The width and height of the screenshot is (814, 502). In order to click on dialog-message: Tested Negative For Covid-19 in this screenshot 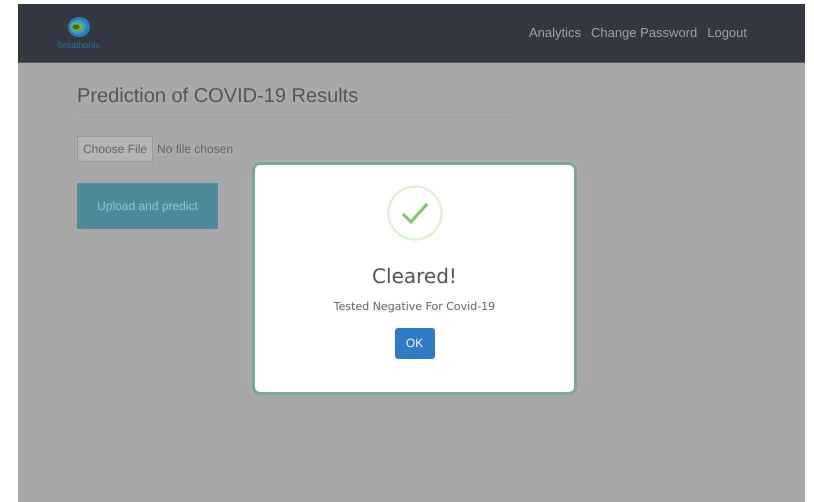, I will do `click(415, 307)`.